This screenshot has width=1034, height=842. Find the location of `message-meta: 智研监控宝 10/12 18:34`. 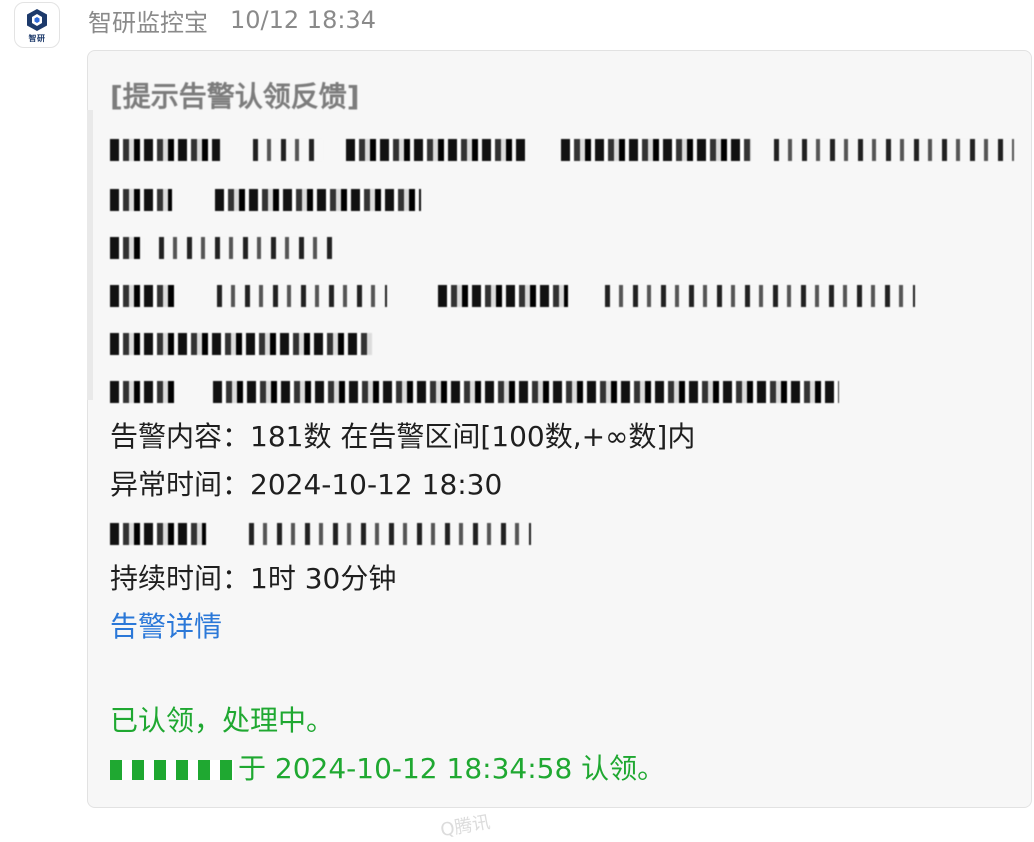

message-meta: 智研监控宝 10/12 18:34 is located at coordinates (232, 20).